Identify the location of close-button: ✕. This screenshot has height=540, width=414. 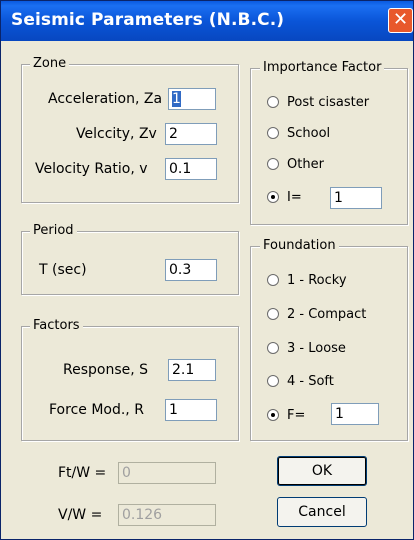
(400, 20).